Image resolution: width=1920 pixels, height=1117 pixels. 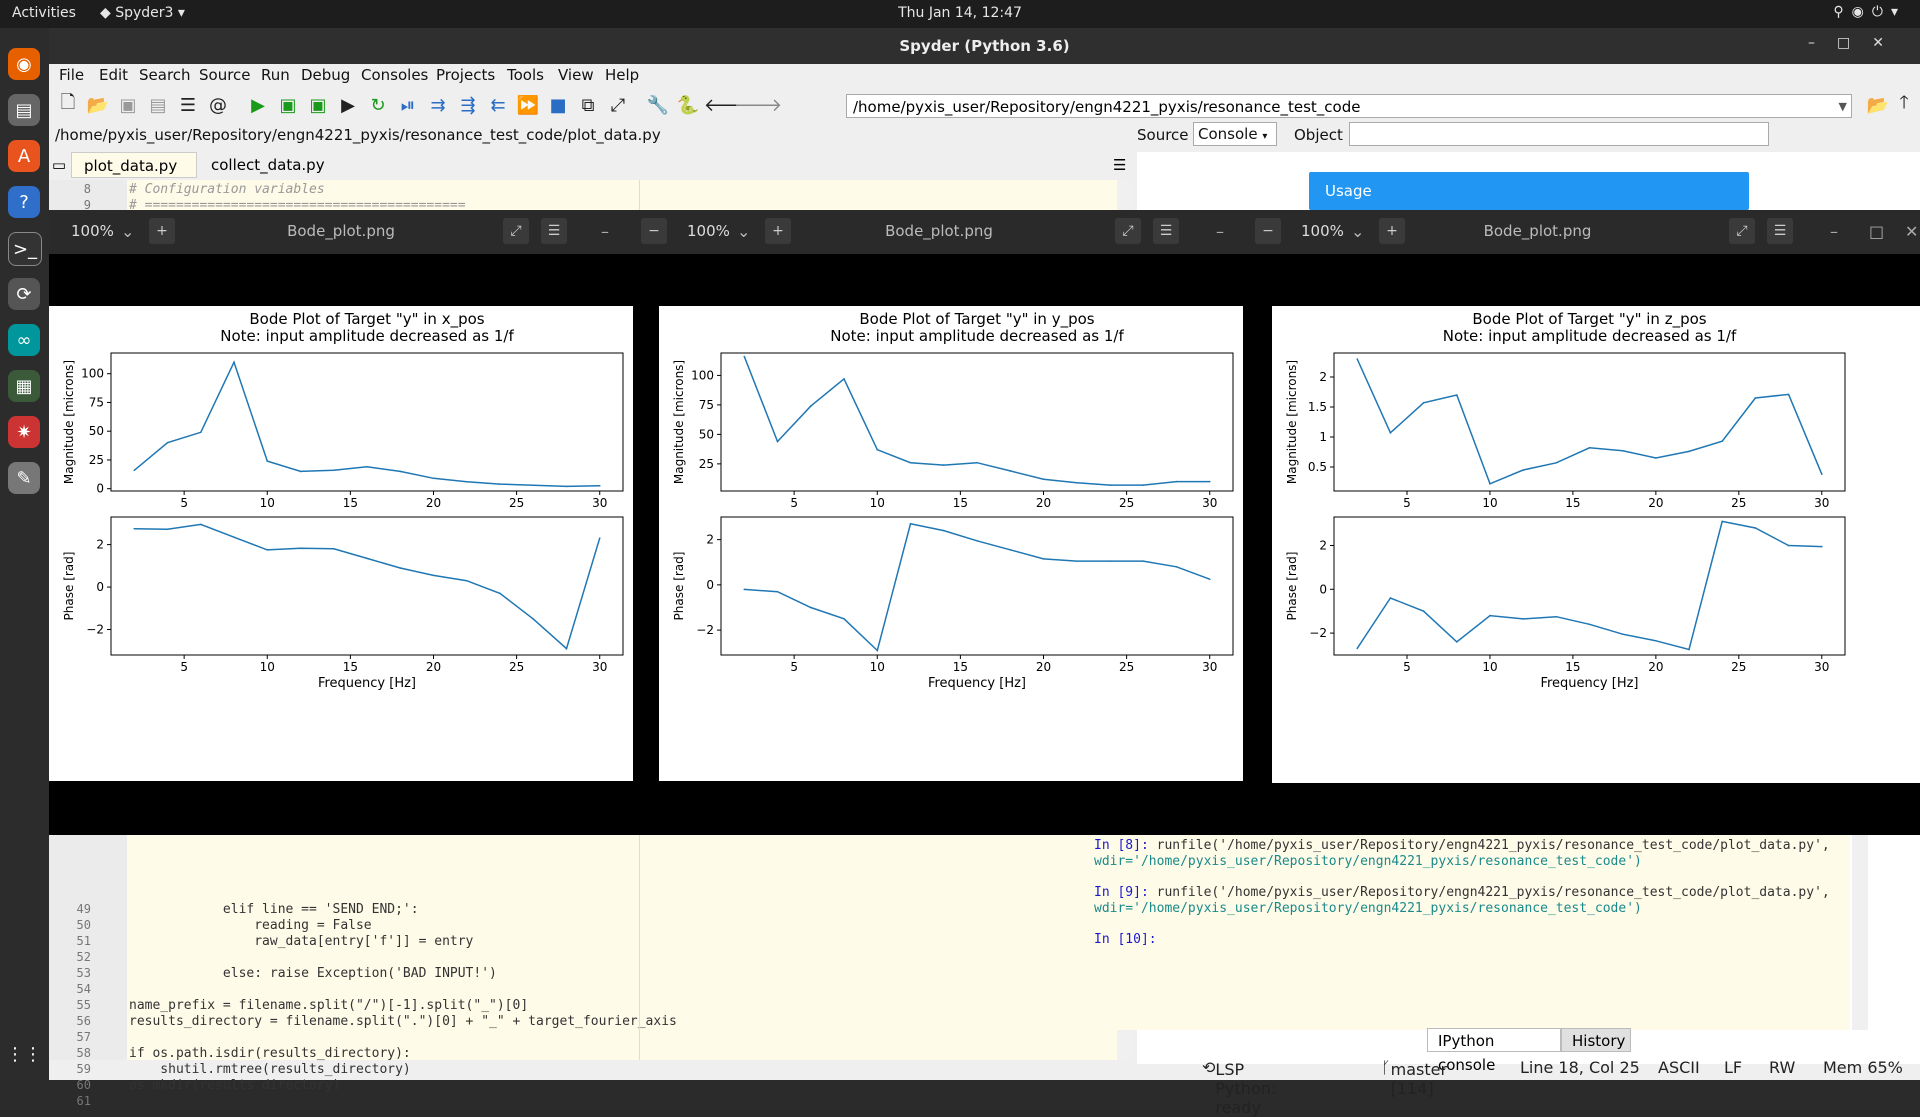 I want to click on chevron-down-icon: ▼, so click(x=1843, y=107).